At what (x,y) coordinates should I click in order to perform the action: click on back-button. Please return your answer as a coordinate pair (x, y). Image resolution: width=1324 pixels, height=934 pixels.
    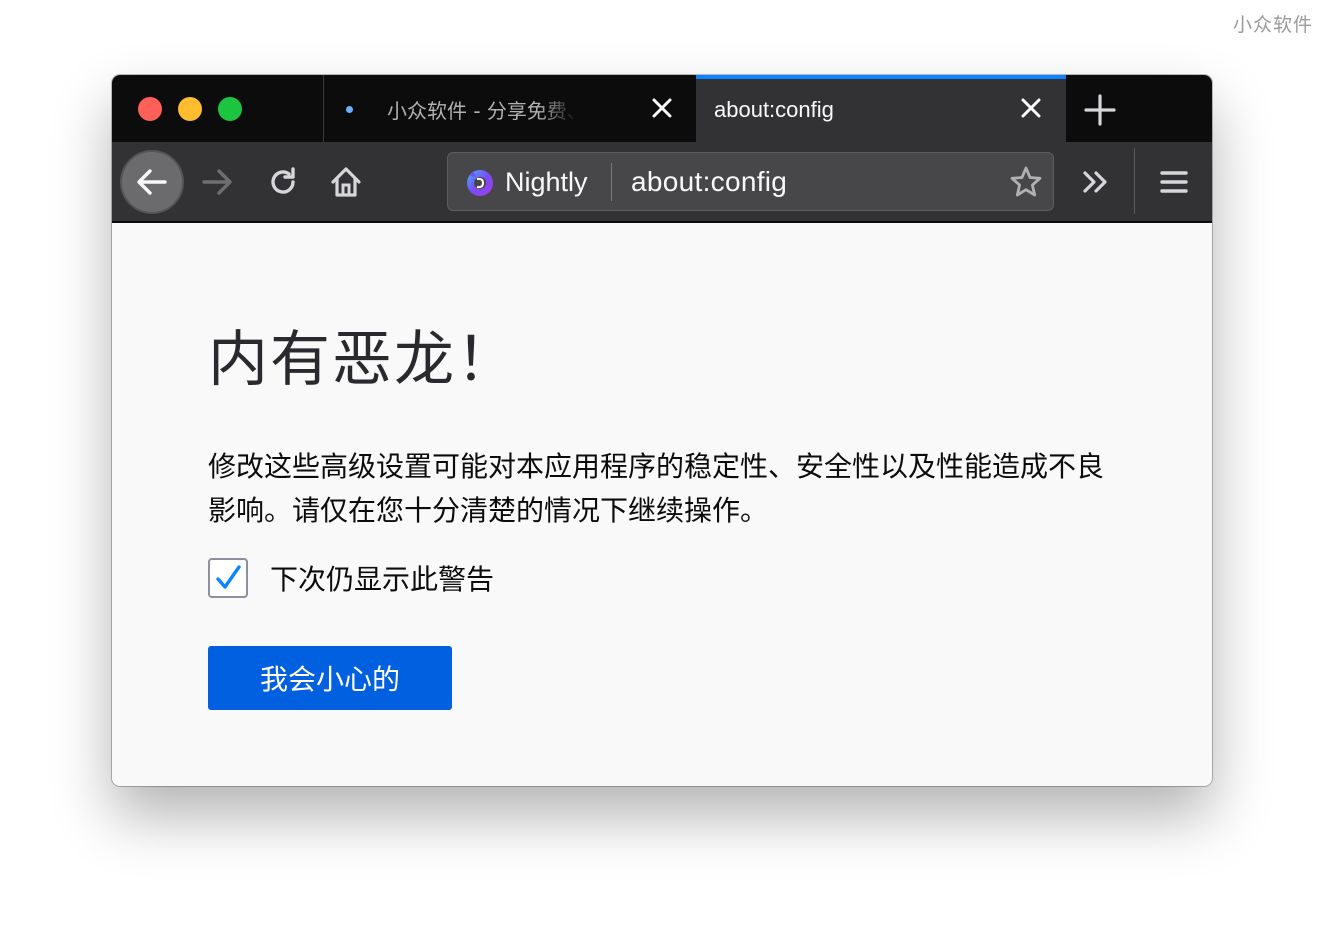
    Looking at the image, I should click on (152, 182).